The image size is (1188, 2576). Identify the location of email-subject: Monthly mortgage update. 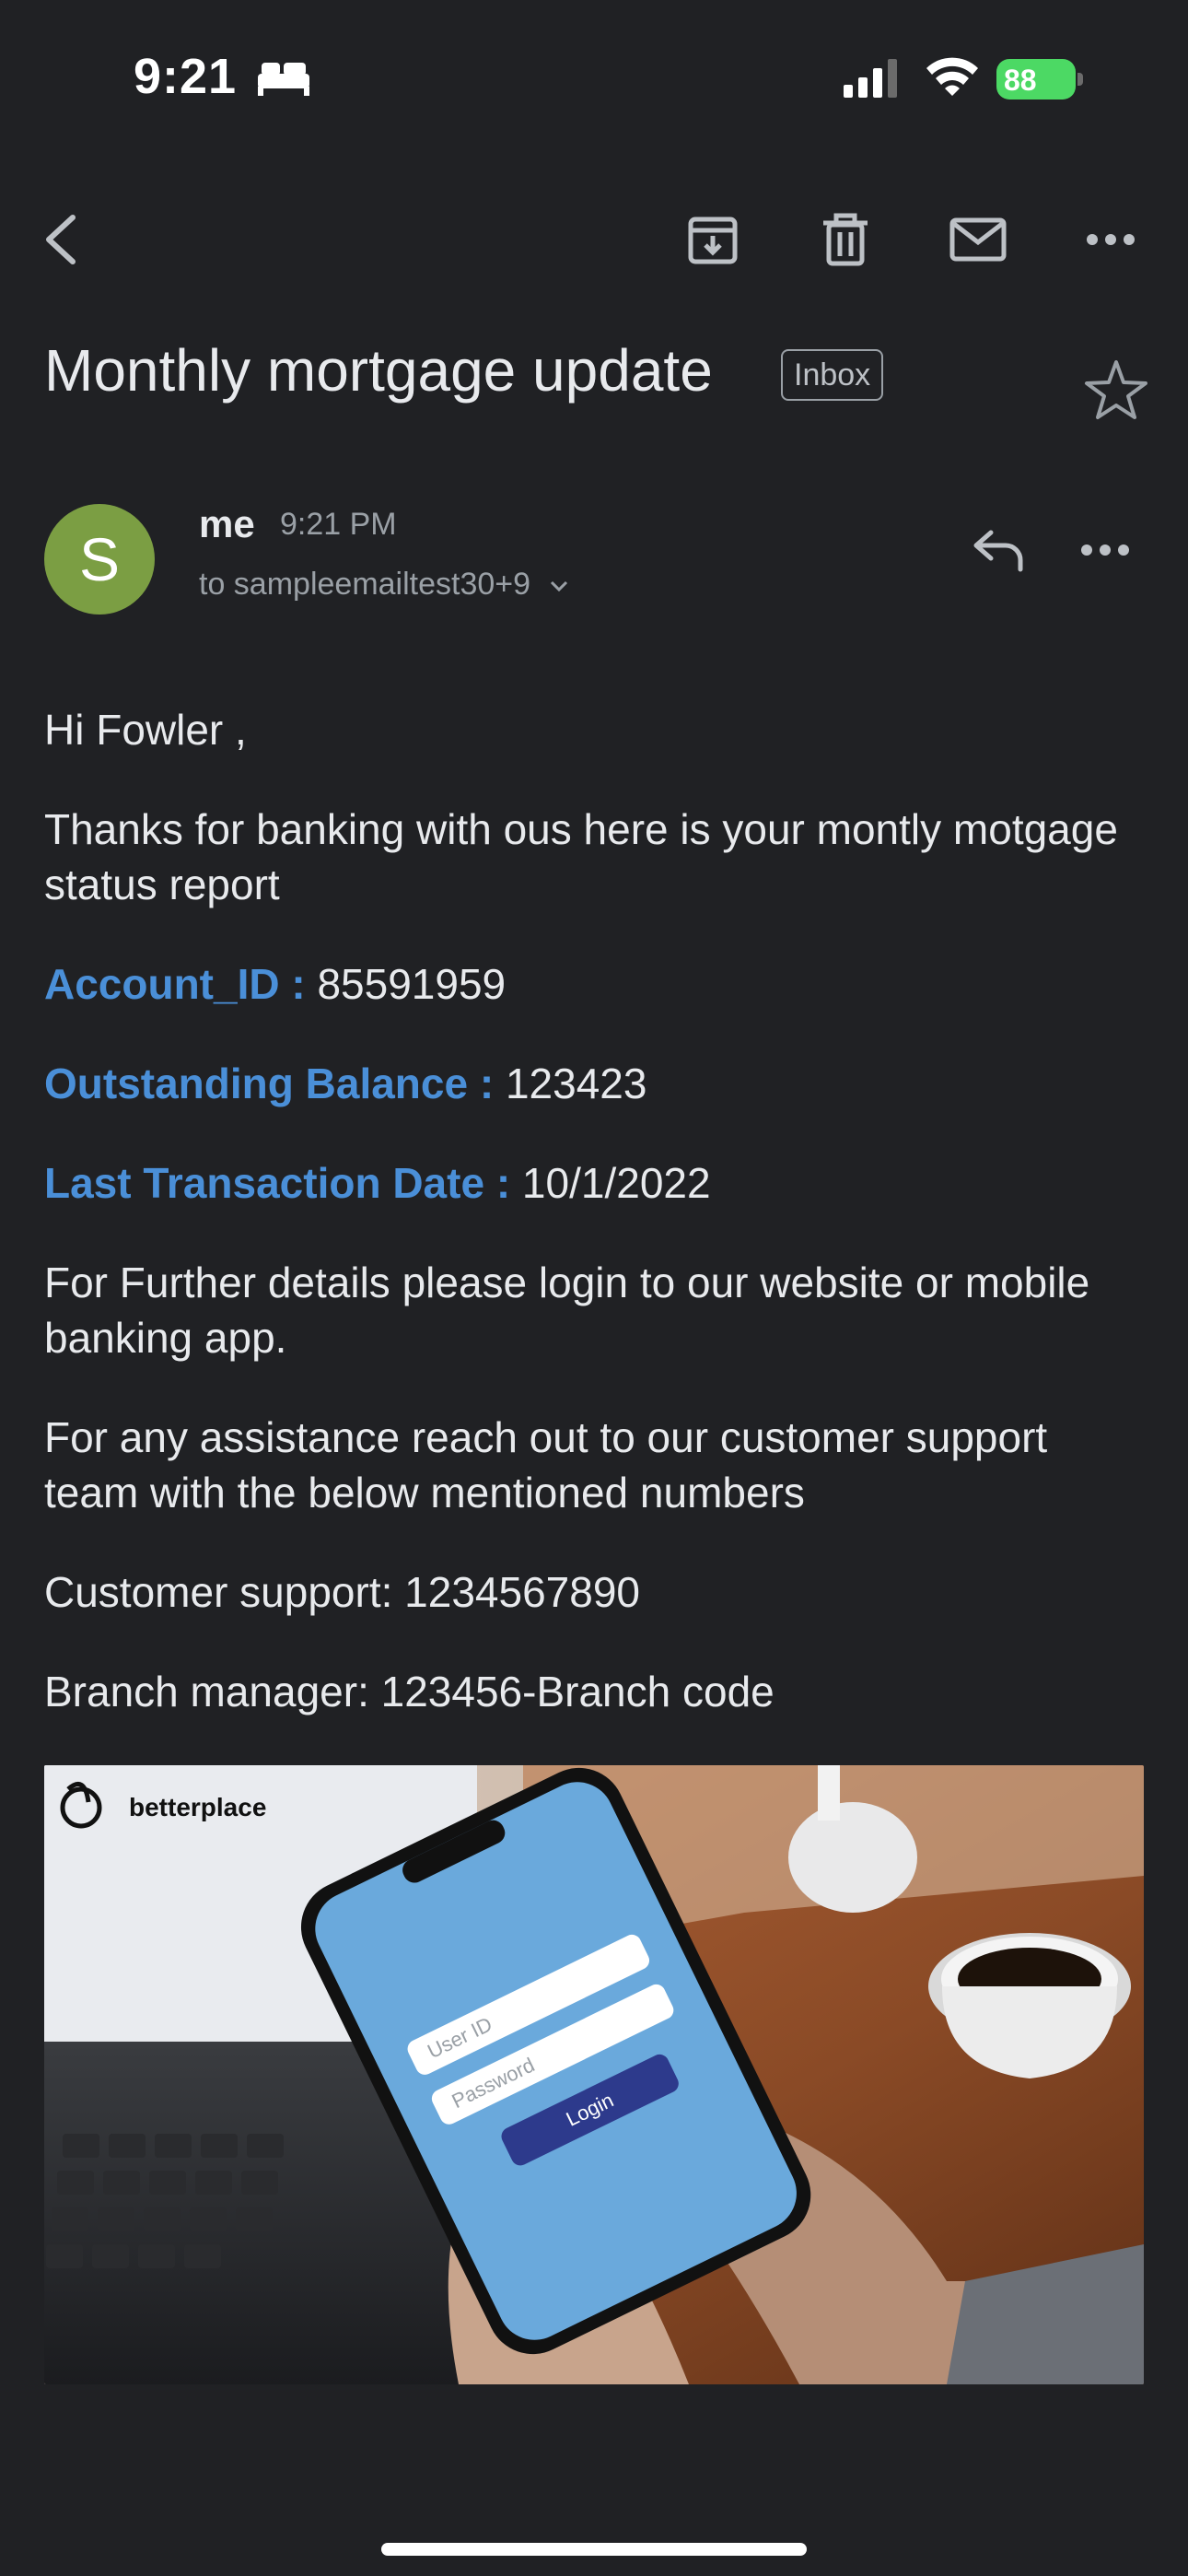
(378, 370).